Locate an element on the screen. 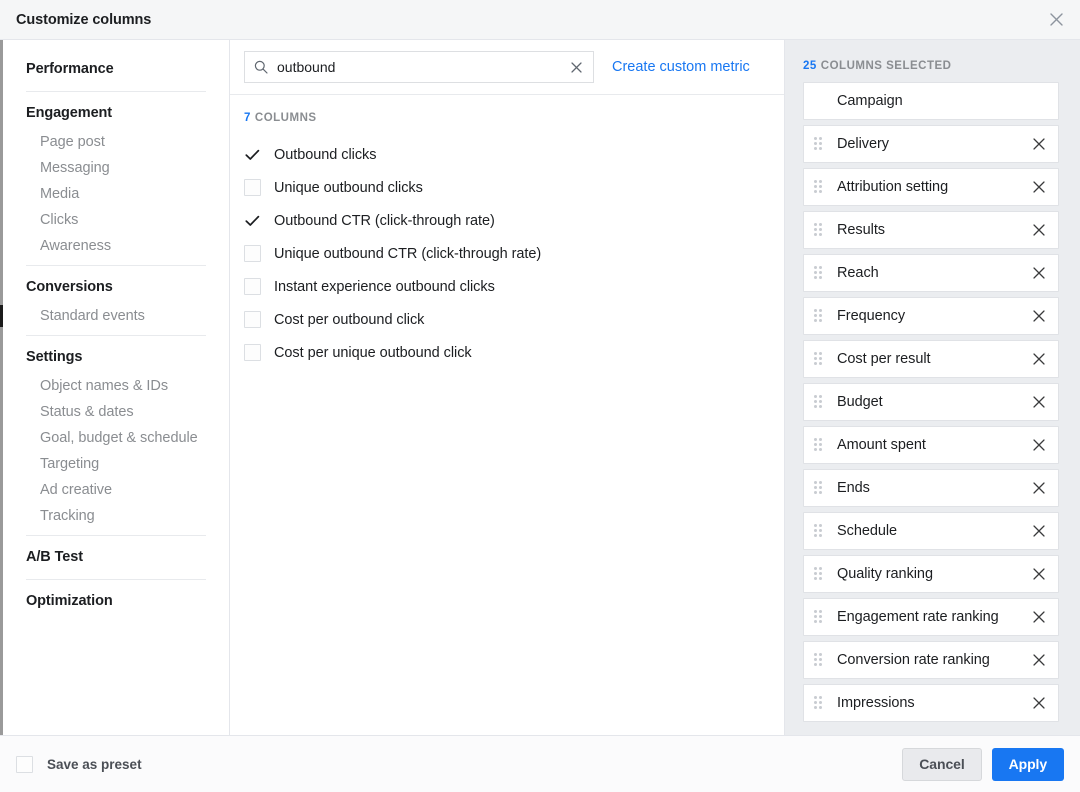 The image size is (1080, 792). selected-count-number: 25 is located at coordinates (810, 66).